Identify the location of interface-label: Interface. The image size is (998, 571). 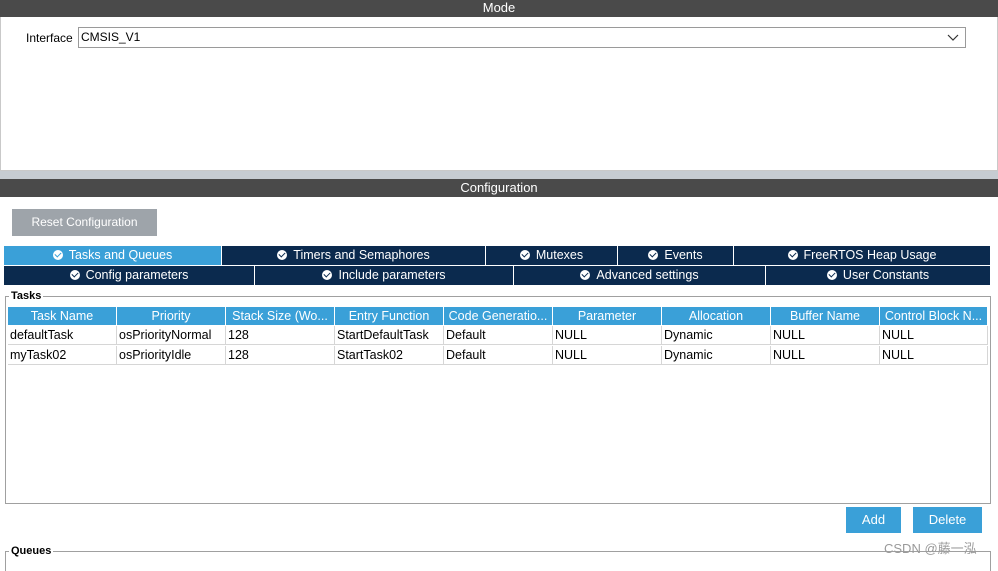
(49, 38).